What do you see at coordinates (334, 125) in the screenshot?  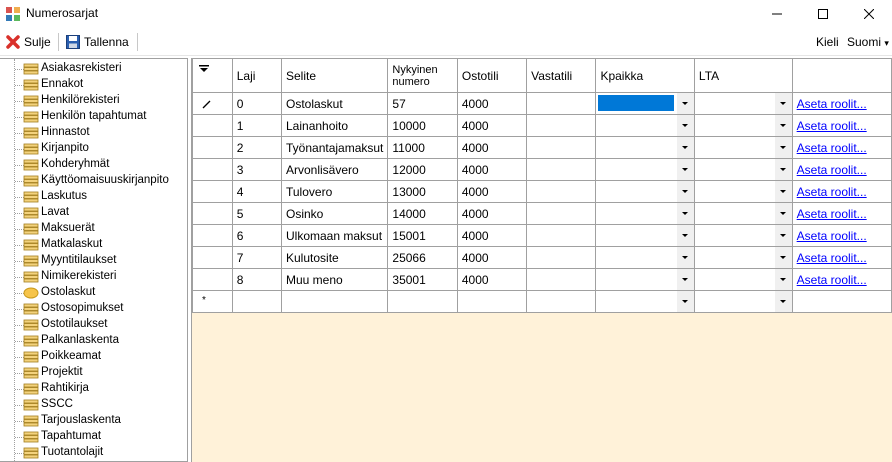 I see `cell-selite: Lainanhoito` at bounding box center [334, 125].